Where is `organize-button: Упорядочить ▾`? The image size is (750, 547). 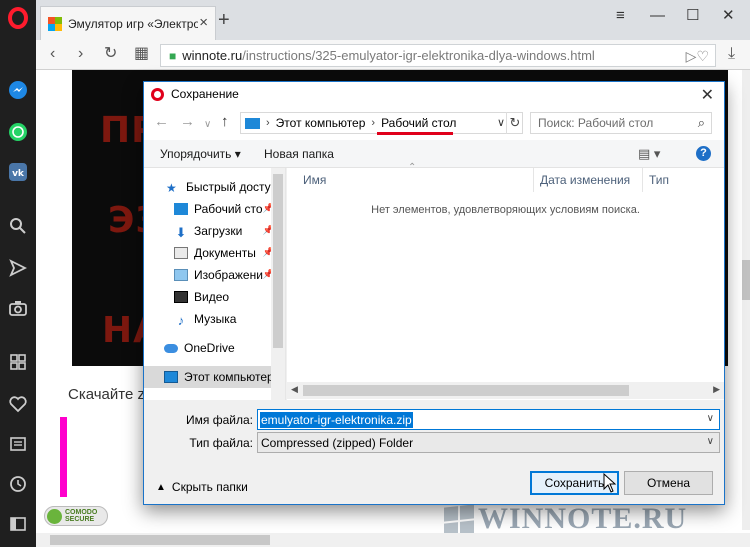
organize-button: Упорядочить ▾ is located at coordinates (200, 154).